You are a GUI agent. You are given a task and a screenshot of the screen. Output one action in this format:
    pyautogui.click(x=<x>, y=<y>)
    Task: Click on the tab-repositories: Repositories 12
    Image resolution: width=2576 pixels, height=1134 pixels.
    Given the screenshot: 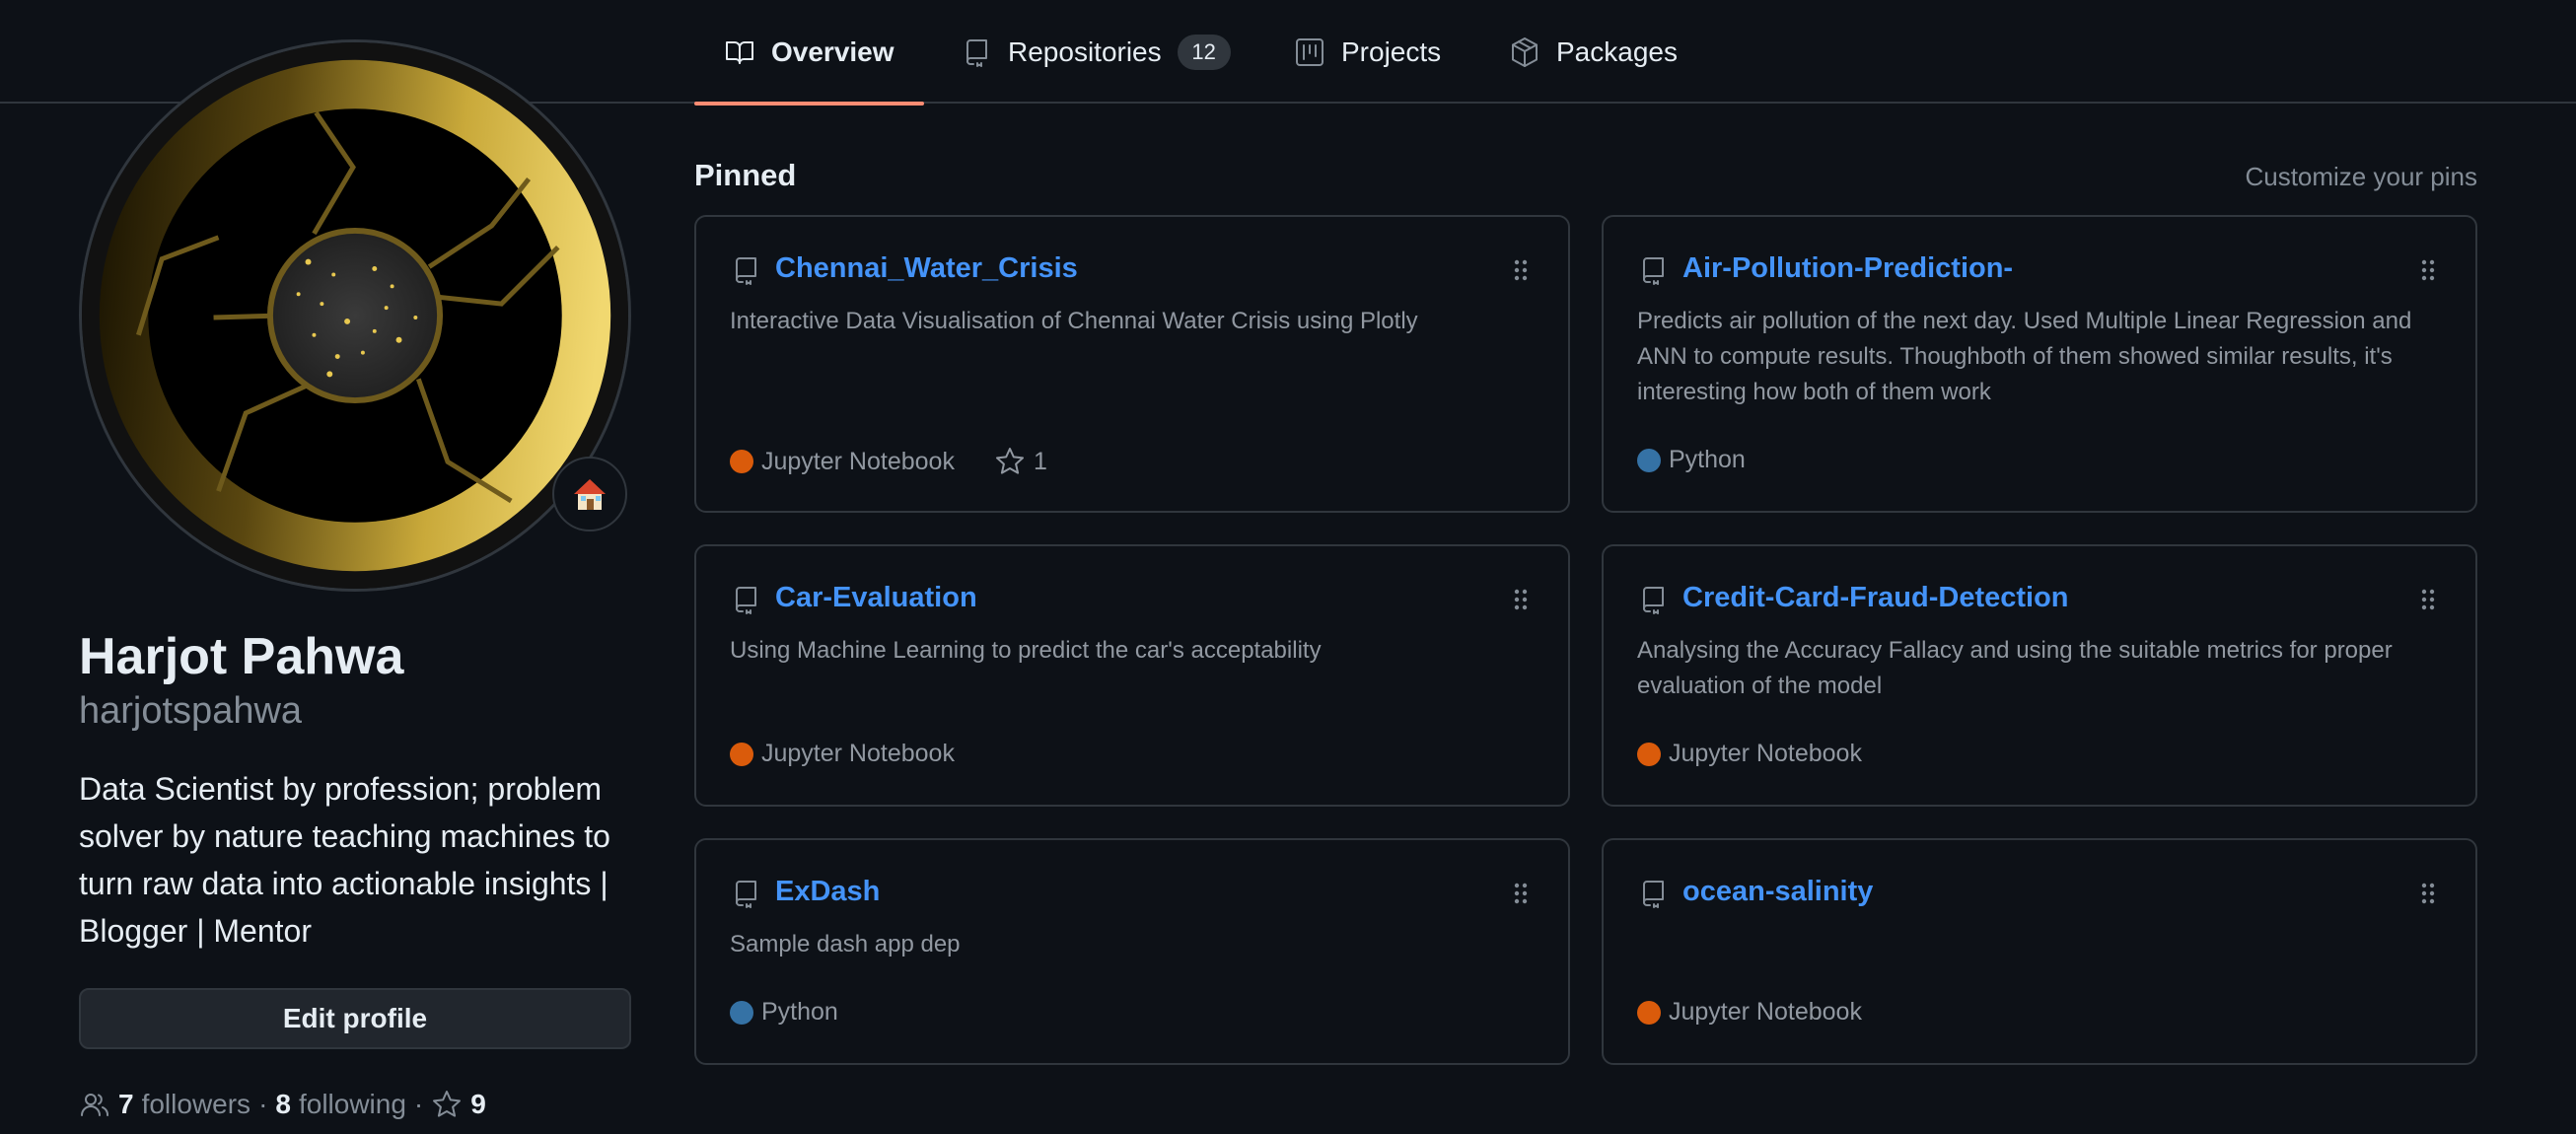 What is the action you would take?
    pyautogui.click(x=1096, y=52)
    